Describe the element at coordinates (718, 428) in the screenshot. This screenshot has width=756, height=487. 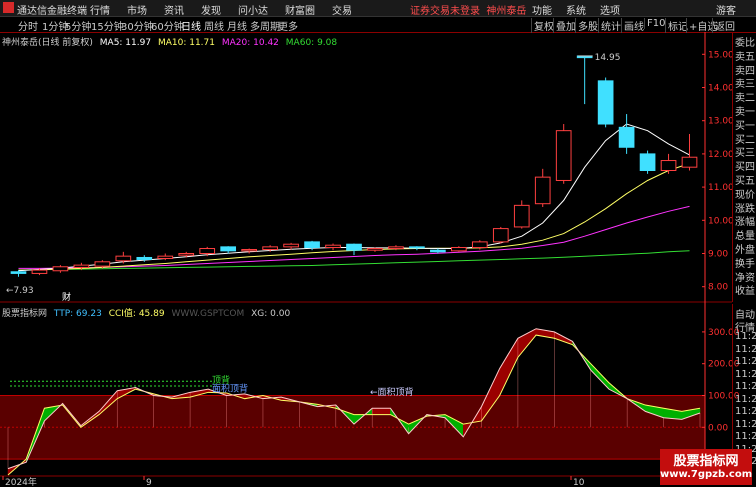
I see `ind-tick-label: 0.00` at that location.